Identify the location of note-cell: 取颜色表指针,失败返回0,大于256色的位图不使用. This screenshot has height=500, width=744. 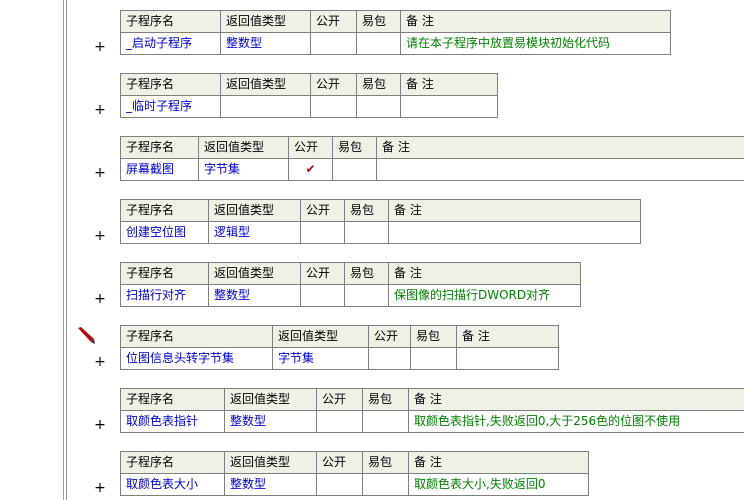
(576, 421).